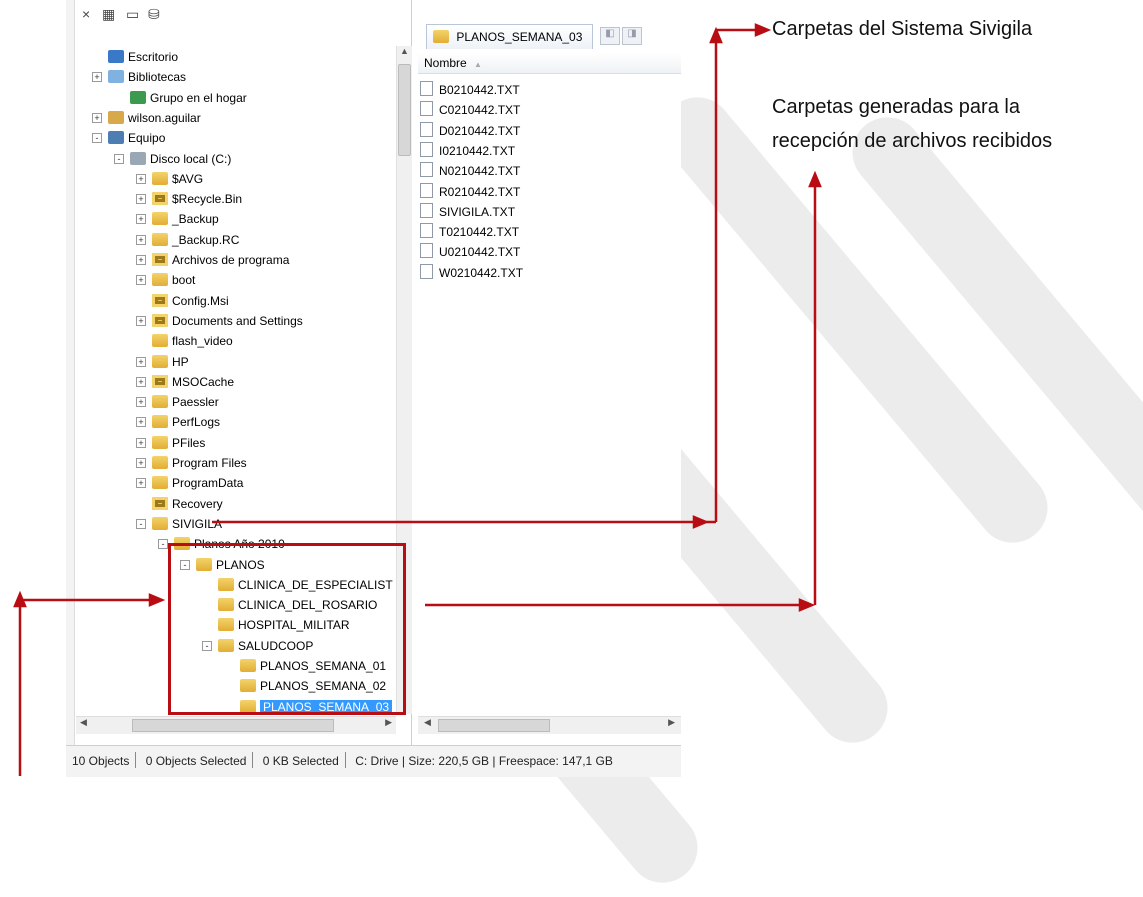 The height and width of the screenshot is (897, 1143). I want to click on tree-item: flash_video, so click(192, 341).